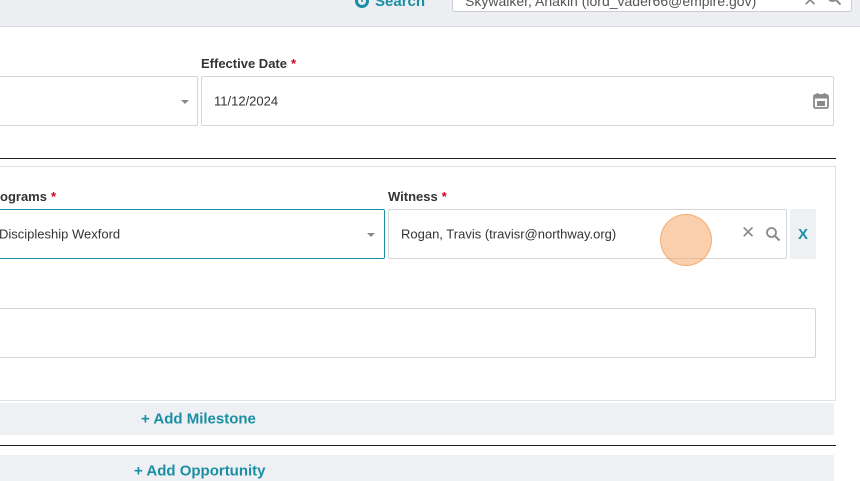 The height and width of the screenshot is (481, 860). Describe the element at coordinates (99, 101) in the screenshot. I see `type-select` at that location.